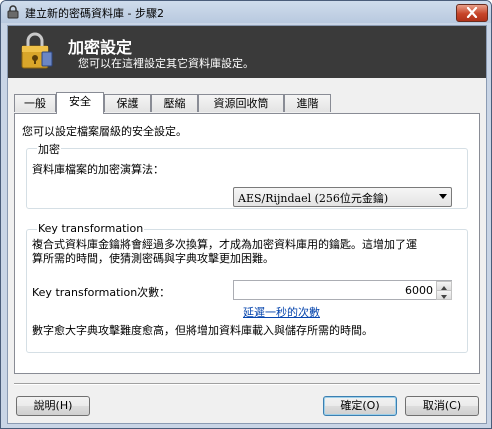  I want to click on key-transformation-note: 數字愈大字典攻擊難度愈高，但將增加資料庫載入與儲存所需的時間。, so click(202, 330).